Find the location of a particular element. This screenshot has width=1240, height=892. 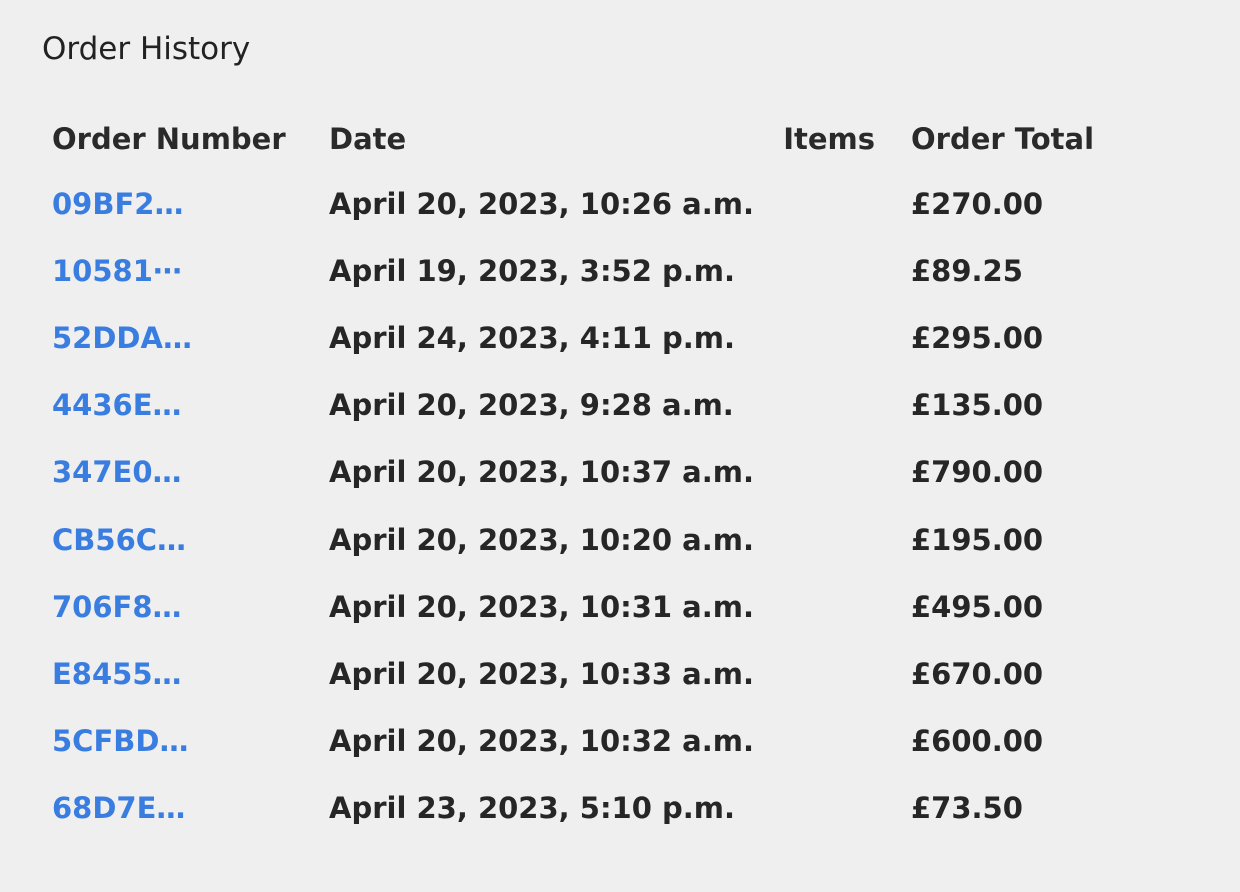

order-total-cell: £495.00 is located at coordinates (977, 606).